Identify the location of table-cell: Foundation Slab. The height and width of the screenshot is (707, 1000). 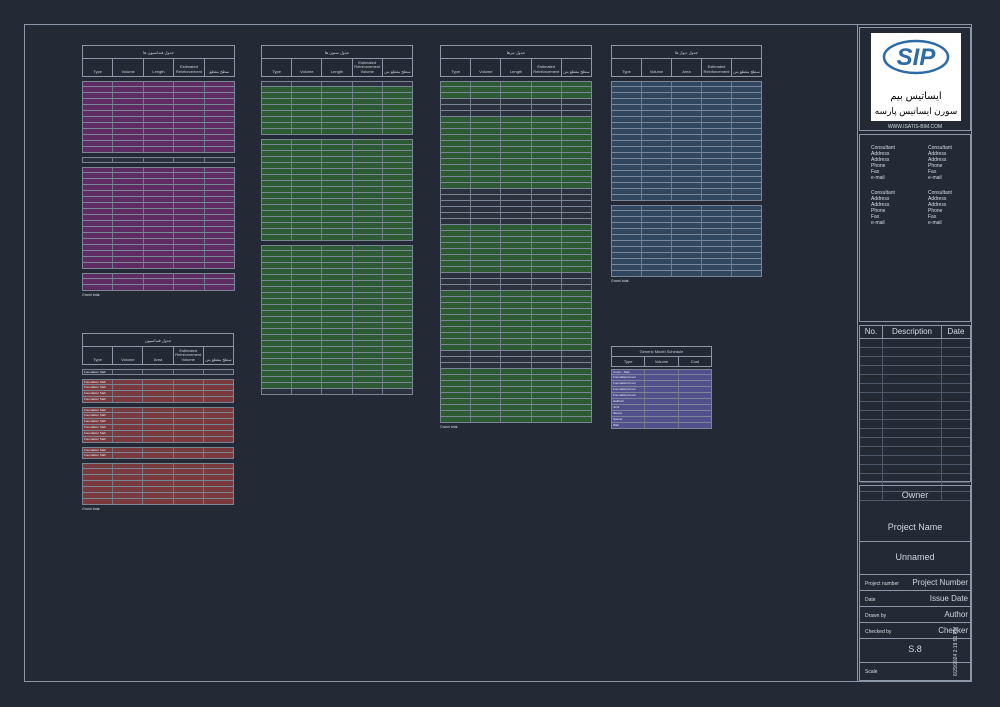
(98, 427).